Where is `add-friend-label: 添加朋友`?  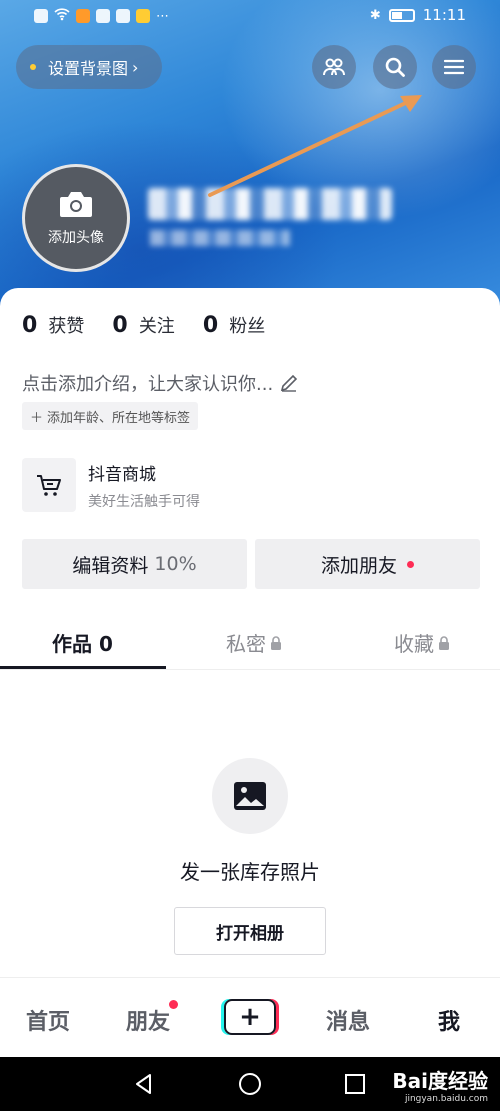 add-friend-label: 添加朋友 is located at coordinates (358, 565).